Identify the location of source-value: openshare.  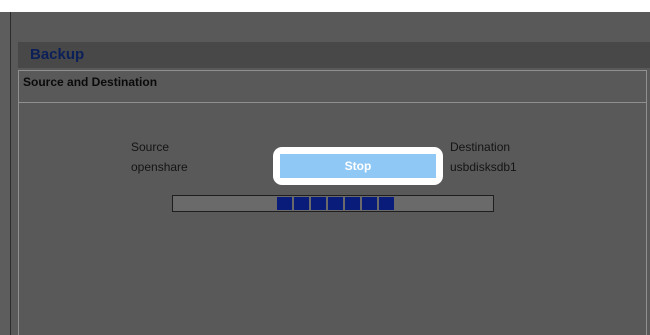
(159, 167).